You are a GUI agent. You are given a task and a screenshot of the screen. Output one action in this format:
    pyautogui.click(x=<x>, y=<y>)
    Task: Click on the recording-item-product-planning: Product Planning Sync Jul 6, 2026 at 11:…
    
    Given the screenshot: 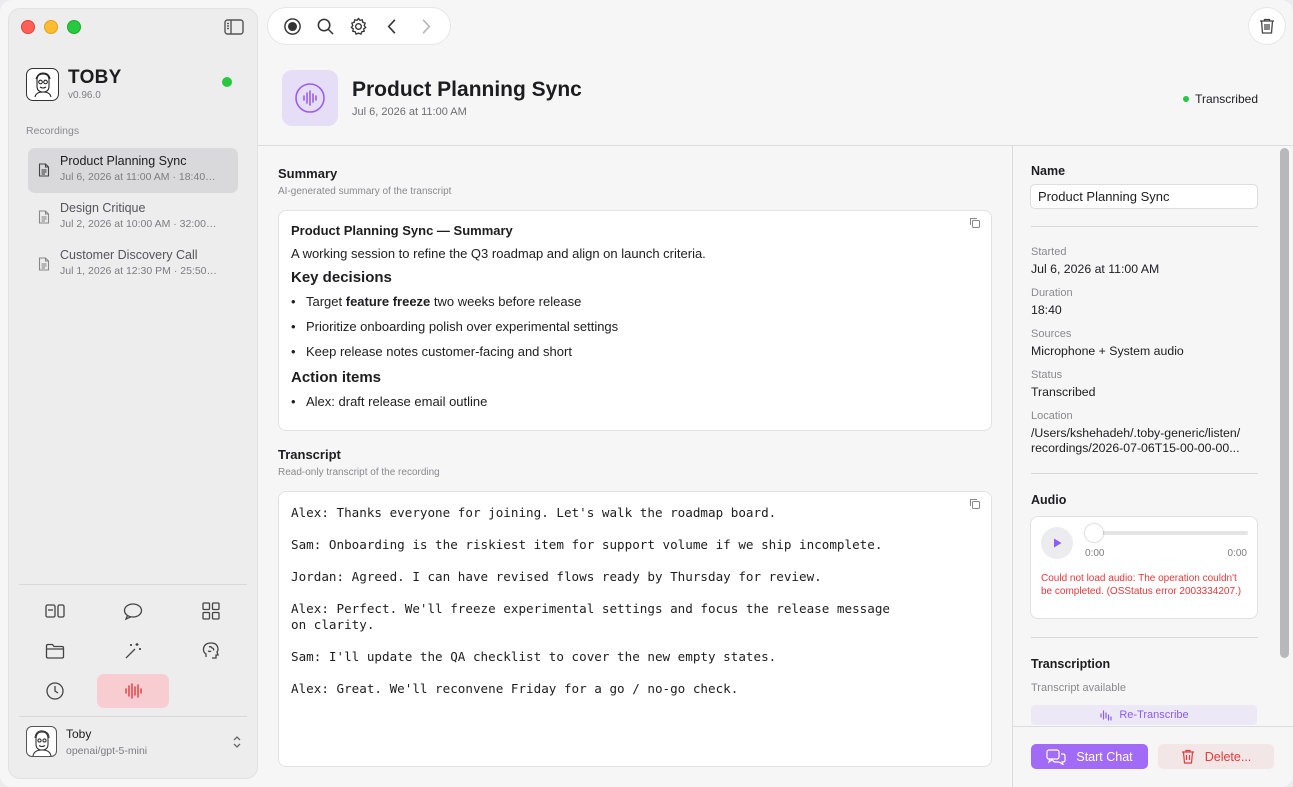 What is the action you would take?
    pyautogui.click(x=133, y=170)
    